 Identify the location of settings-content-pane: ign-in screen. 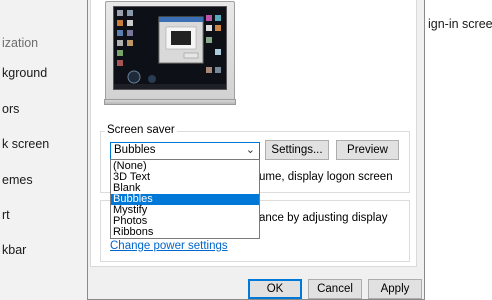
(458, 150).